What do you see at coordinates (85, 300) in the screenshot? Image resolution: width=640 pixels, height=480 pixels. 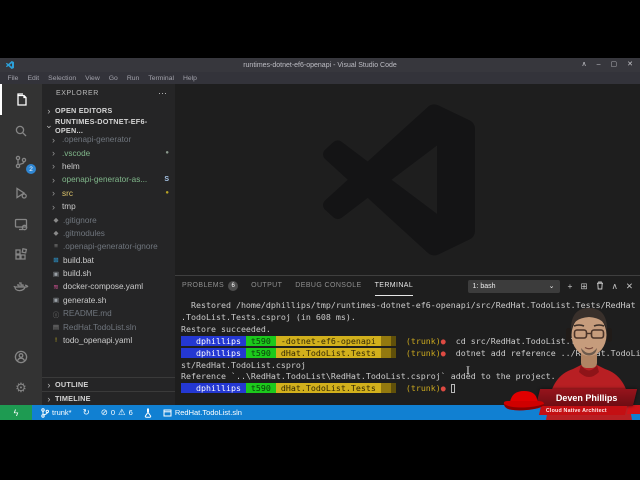 I see `tree-item-label: generate.sh` at bounding box center [85, 300].